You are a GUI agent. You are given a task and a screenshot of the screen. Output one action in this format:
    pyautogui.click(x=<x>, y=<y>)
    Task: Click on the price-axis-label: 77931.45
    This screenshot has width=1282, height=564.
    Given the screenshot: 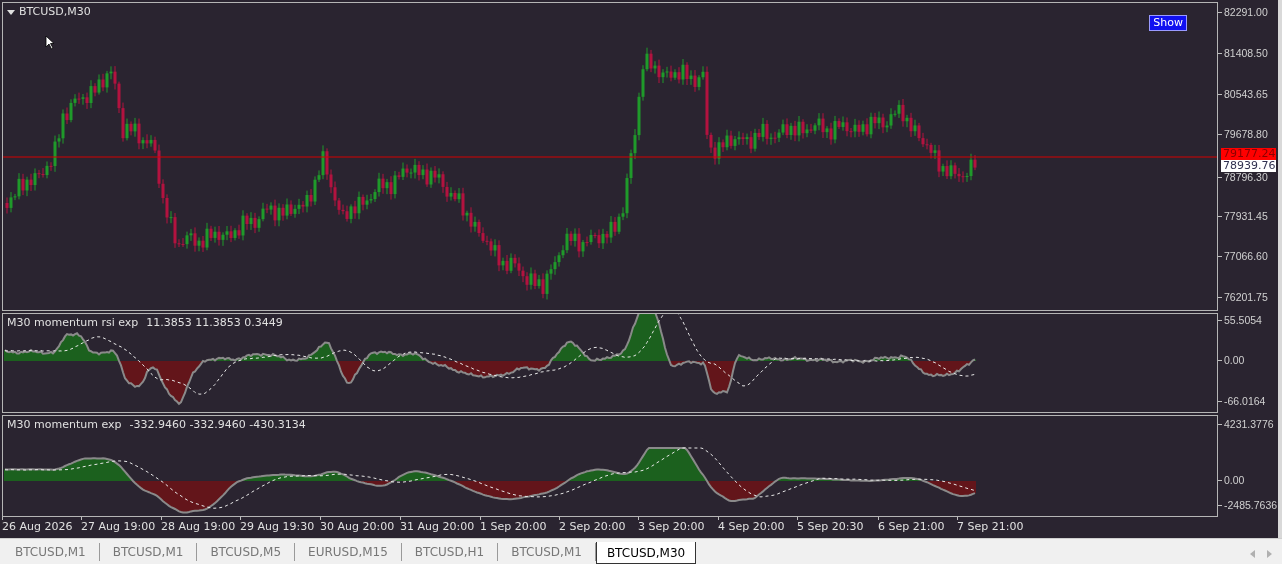 What is the action you would take?
    pyautogui.click(x=1246, y=216)
    